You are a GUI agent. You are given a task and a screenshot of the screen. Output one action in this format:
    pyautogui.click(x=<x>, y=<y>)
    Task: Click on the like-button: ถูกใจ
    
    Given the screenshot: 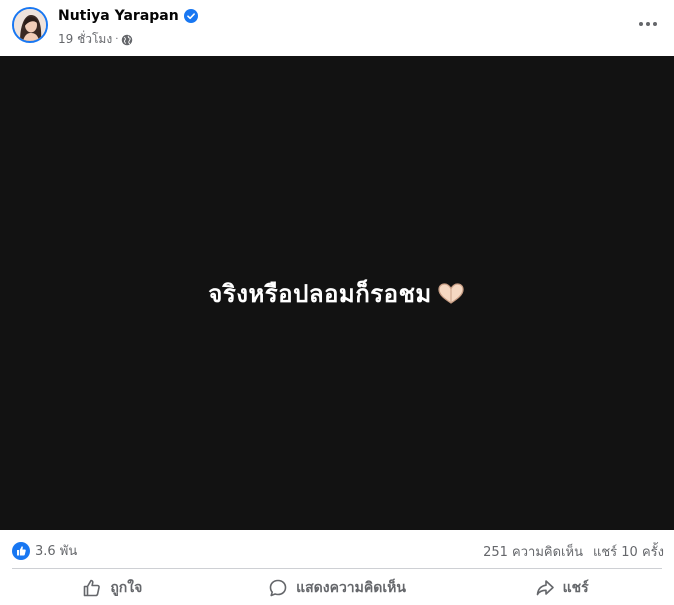 What is the action you would take?
    pyautogui.click(x=112, y=587)
    